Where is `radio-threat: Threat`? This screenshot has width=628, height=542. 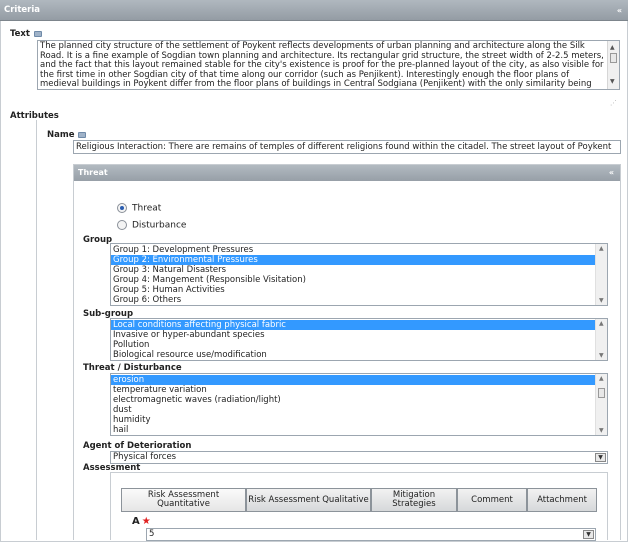 radio-threat: Threat is located at coordinates (139, 208).